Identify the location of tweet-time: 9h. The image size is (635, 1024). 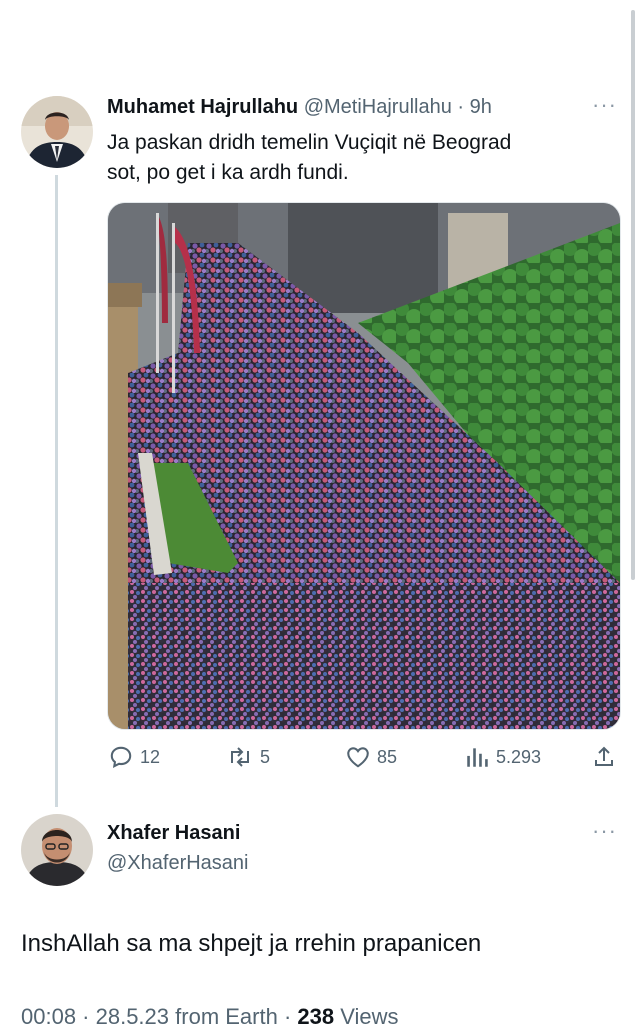
(481, 107).